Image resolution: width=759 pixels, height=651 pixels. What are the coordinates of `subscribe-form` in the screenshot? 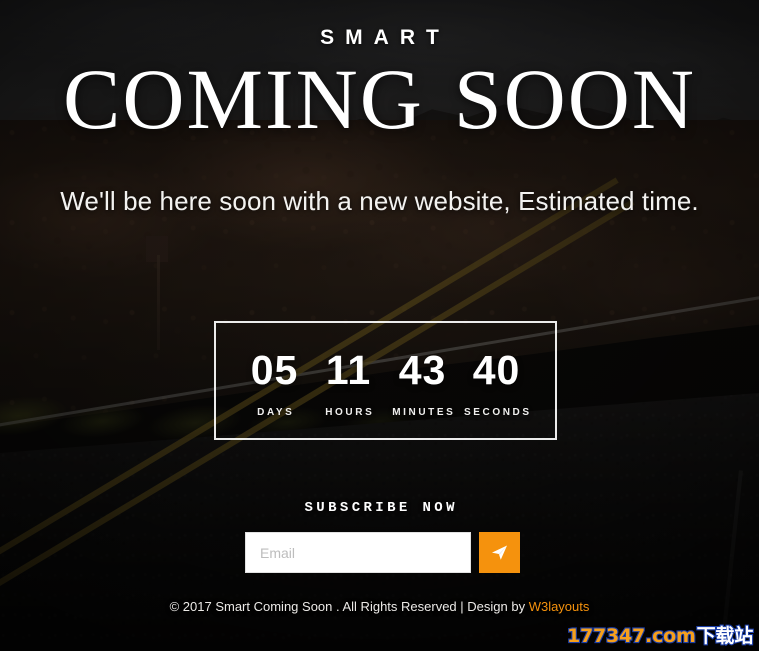 It's located at (382, 552).